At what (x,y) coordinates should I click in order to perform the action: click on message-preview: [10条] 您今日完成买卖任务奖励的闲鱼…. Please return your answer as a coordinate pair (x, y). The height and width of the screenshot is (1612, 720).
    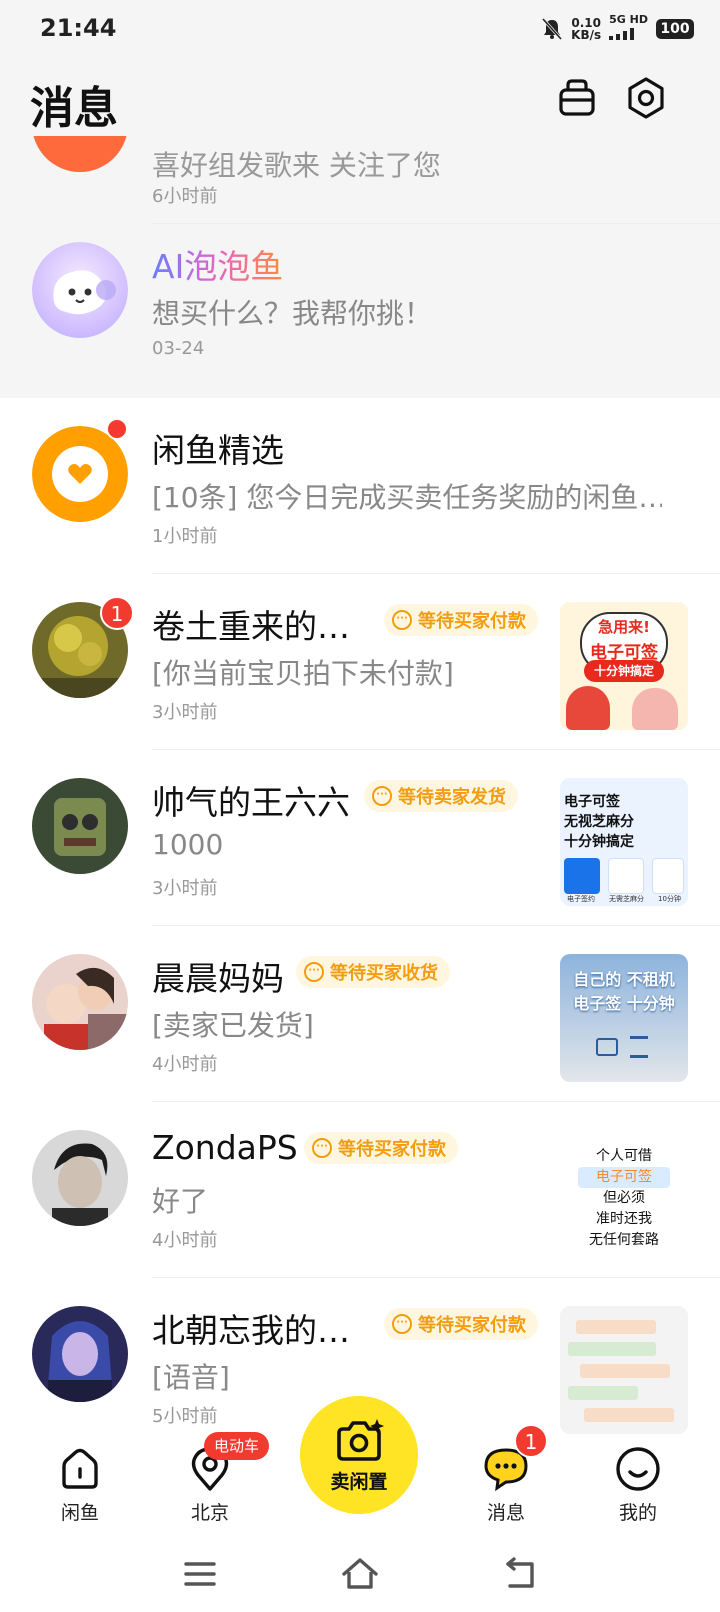
    Looking at the image, I should click on (407, 497).